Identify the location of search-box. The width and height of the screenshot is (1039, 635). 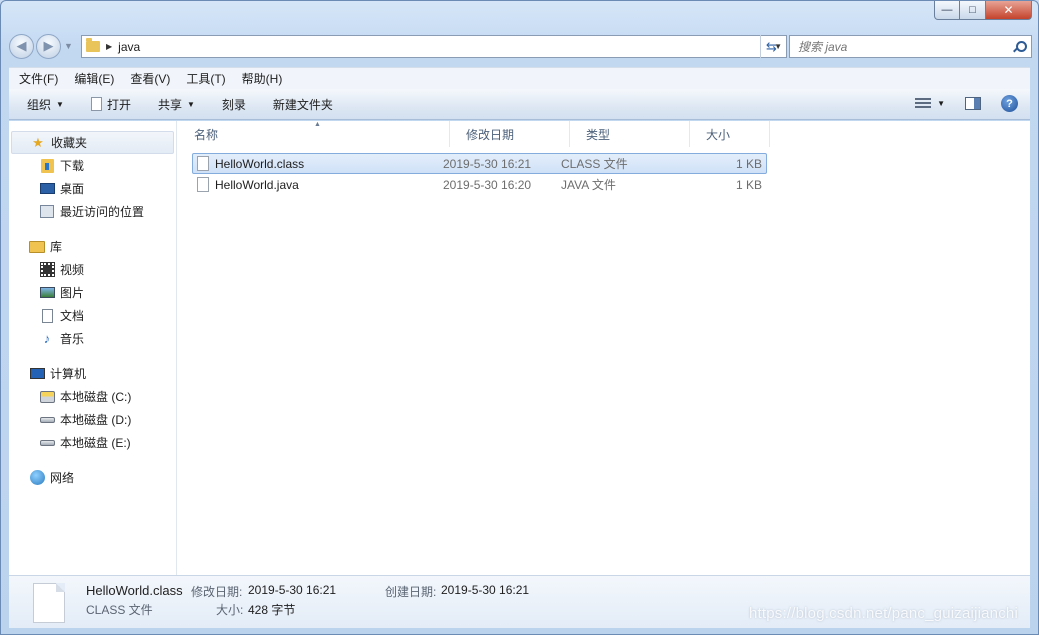
(910, 46).